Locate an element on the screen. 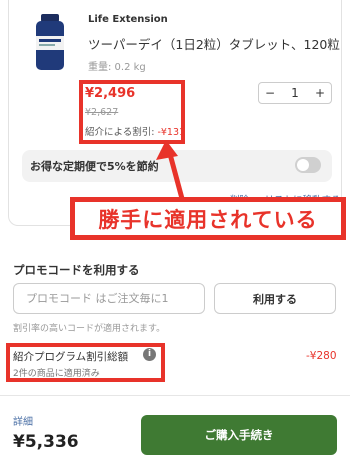  referral-subtitle: 2件の商品に適用済み is located at coordinates (56, 374).